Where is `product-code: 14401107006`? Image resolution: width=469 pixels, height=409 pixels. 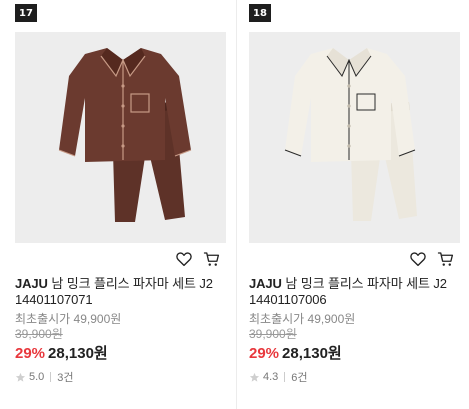
product-code: 14401107006 is located at coordinates (288, 299).